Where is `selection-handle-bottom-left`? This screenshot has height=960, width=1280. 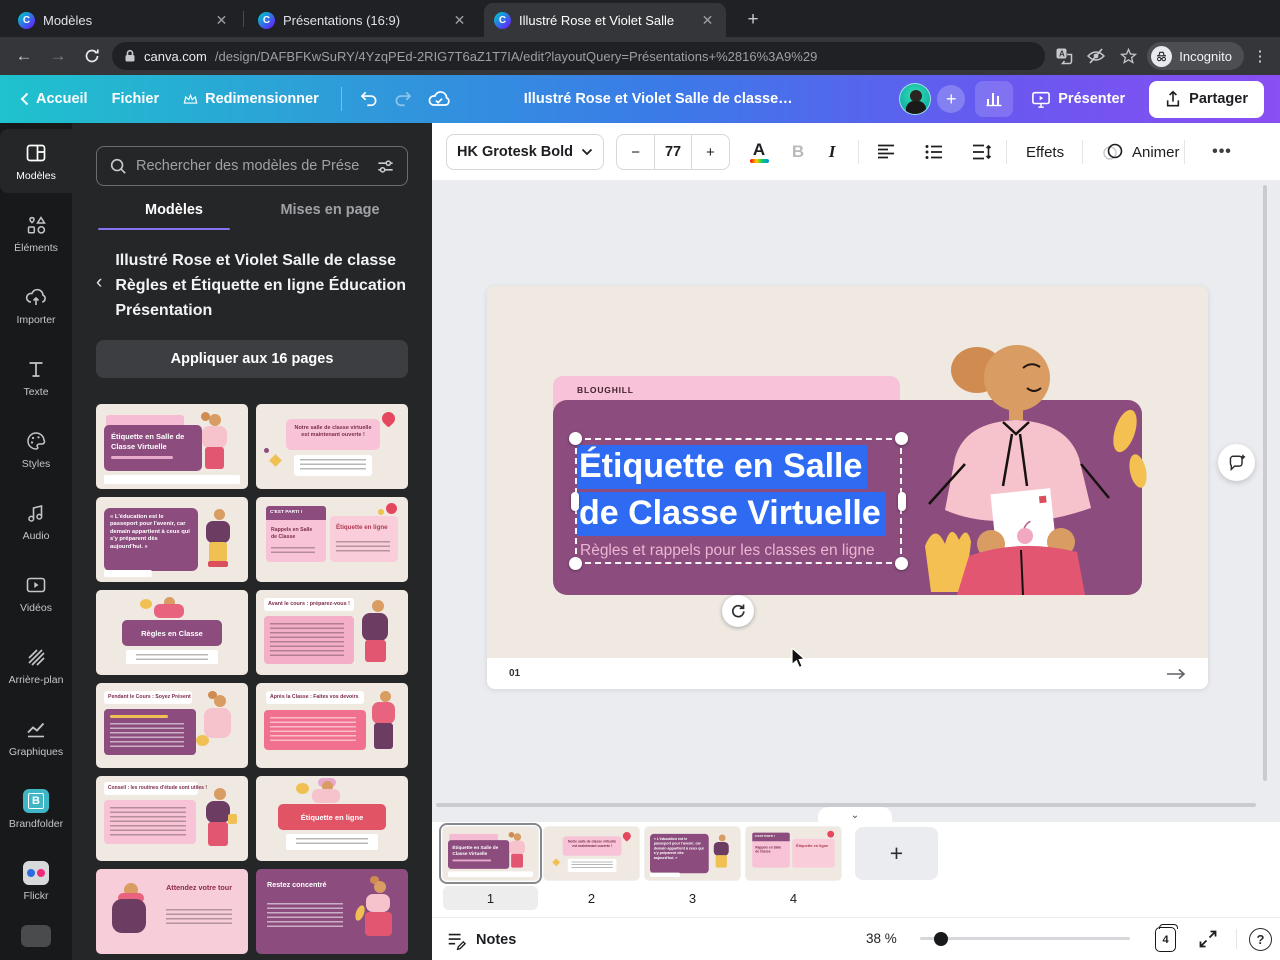 selection-handle-bottom-left is located at coordinates (575, 563).